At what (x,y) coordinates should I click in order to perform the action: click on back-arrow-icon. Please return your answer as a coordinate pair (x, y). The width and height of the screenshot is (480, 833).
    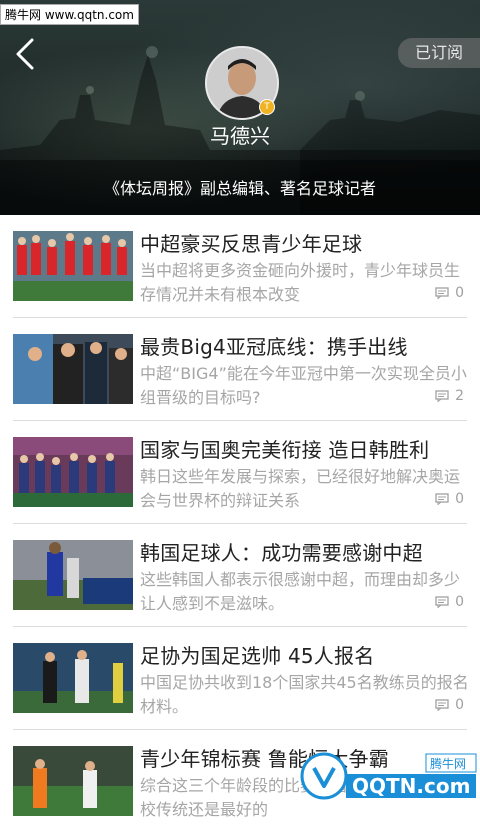
    Looking at the image, I should click on (26, 54).